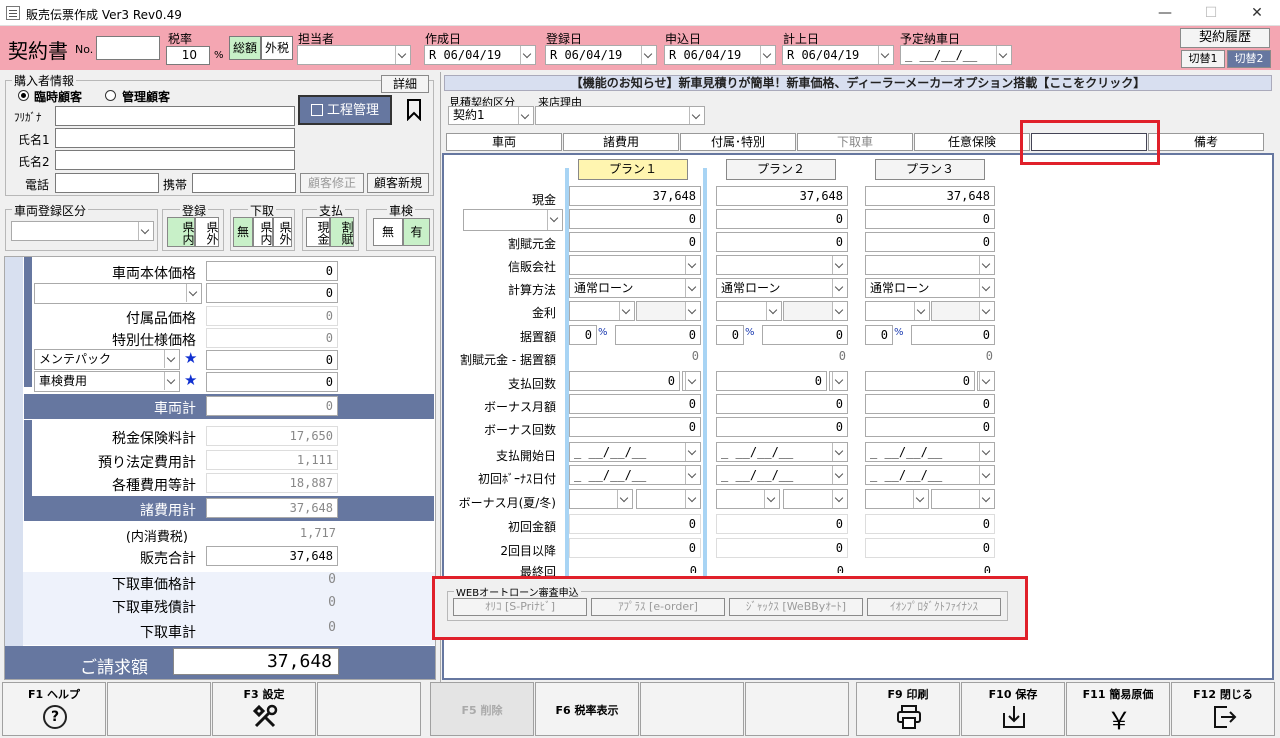 This screenshot has height=738, width=1280. Describe the element at coordinates (897, 311) in the screenshot. I see `plan3-kinri-select-a` at that location.